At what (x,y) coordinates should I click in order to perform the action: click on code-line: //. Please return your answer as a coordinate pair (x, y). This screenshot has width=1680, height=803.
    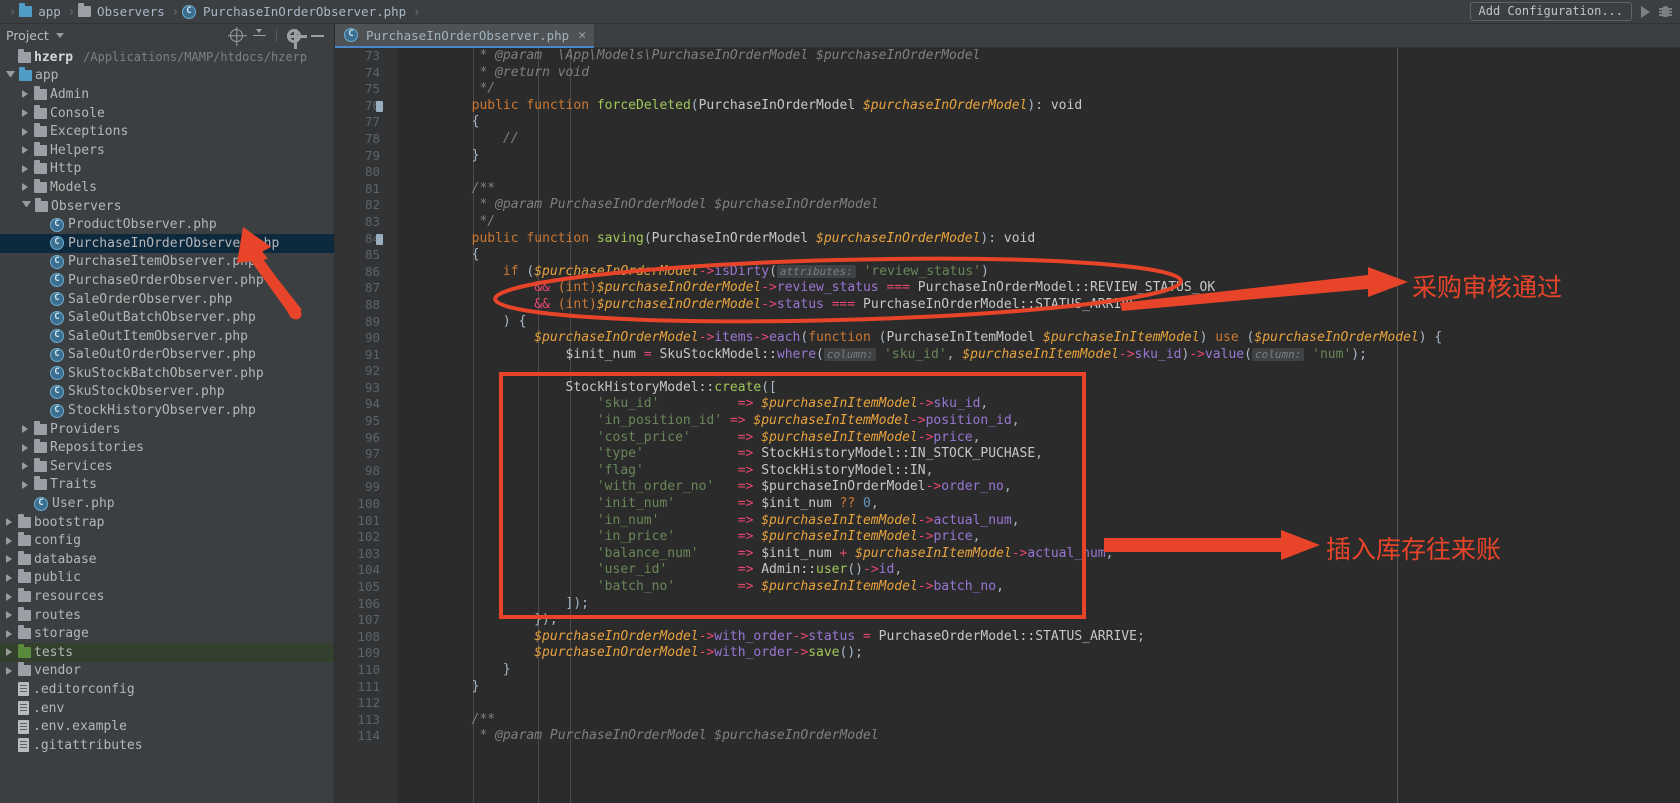
    Looking at the image, I should click on (510, 138).